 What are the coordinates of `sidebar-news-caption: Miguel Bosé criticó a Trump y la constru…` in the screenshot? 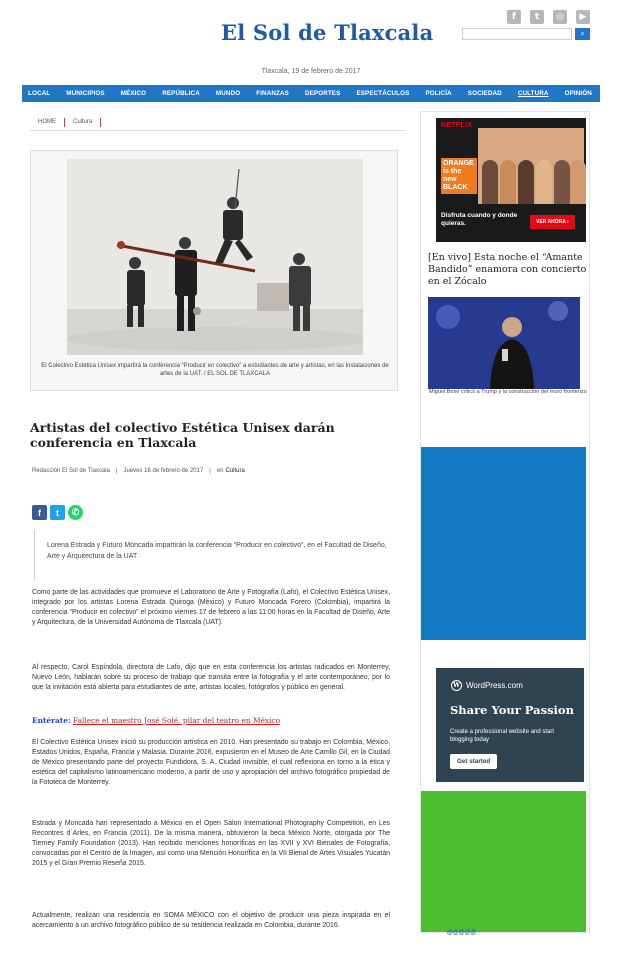 It's located at (508, 392).